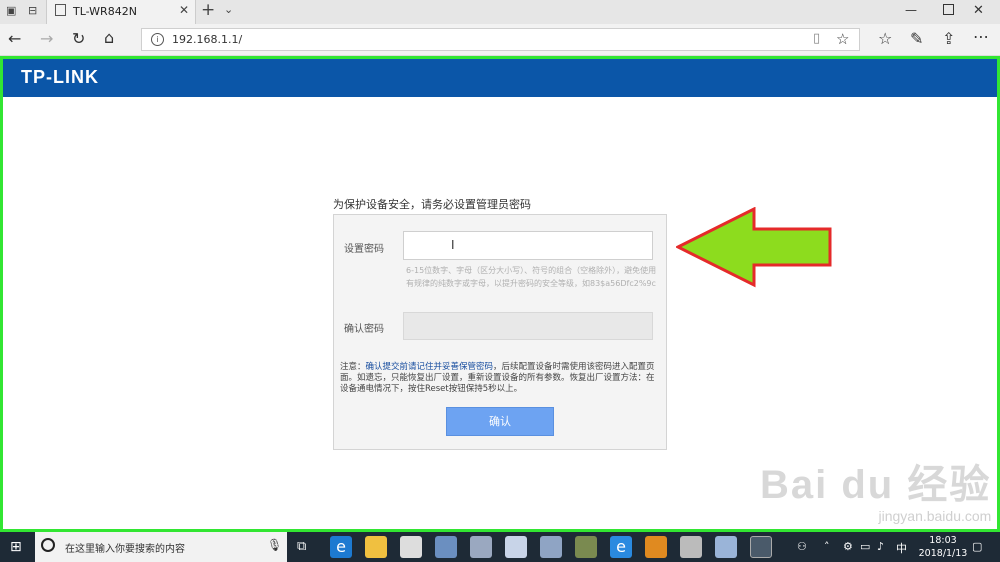 The image size is (1000, 562). Describe the element at coordinates (16, 547) in the screenshot. I see `windows-start-icon: ⊞` at that location.